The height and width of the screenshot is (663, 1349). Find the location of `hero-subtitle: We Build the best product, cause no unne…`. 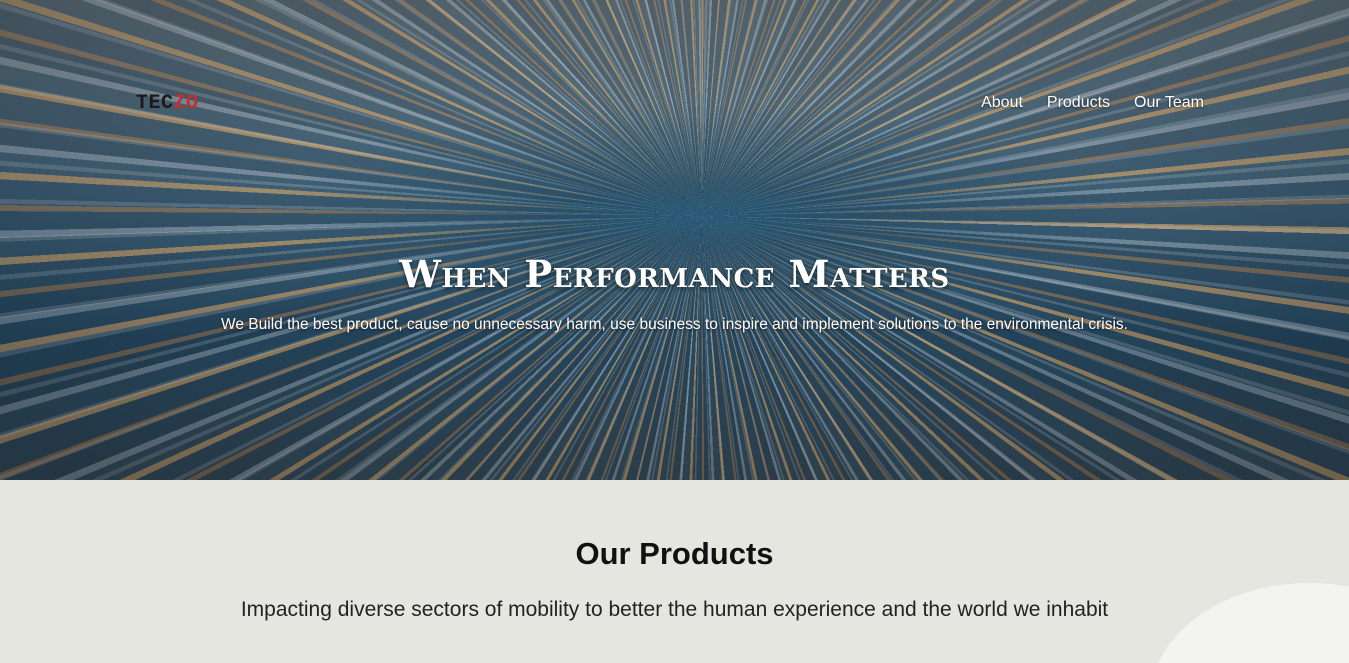

hero-subtitle: We Build the best product, cause no unne… is located at coordinates (674, 324).